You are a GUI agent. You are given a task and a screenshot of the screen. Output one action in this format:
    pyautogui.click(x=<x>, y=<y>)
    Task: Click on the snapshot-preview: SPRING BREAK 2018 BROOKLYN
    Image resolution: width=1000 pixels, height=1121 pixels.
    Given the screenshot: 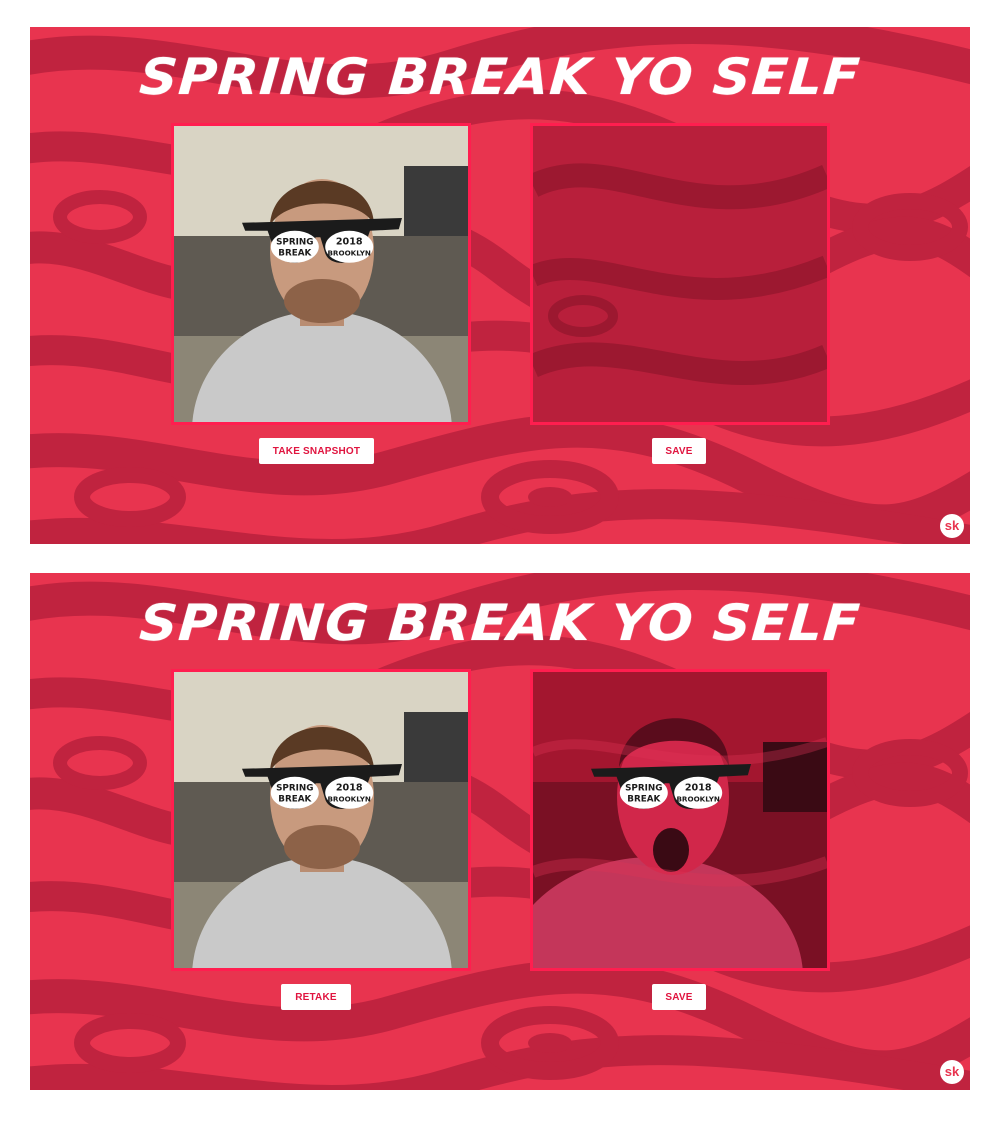 What is the action you would take?
    pyautogui.click(x=680, y=820)
    